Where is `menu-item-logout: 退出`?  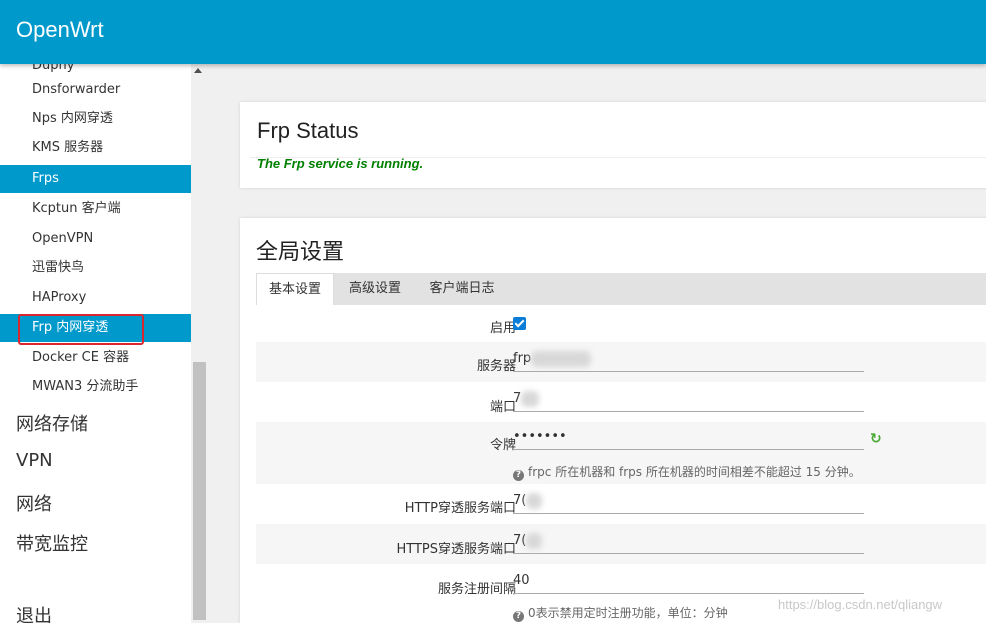 menu-item-logout: 退出 is located at coordinates (34, 612).